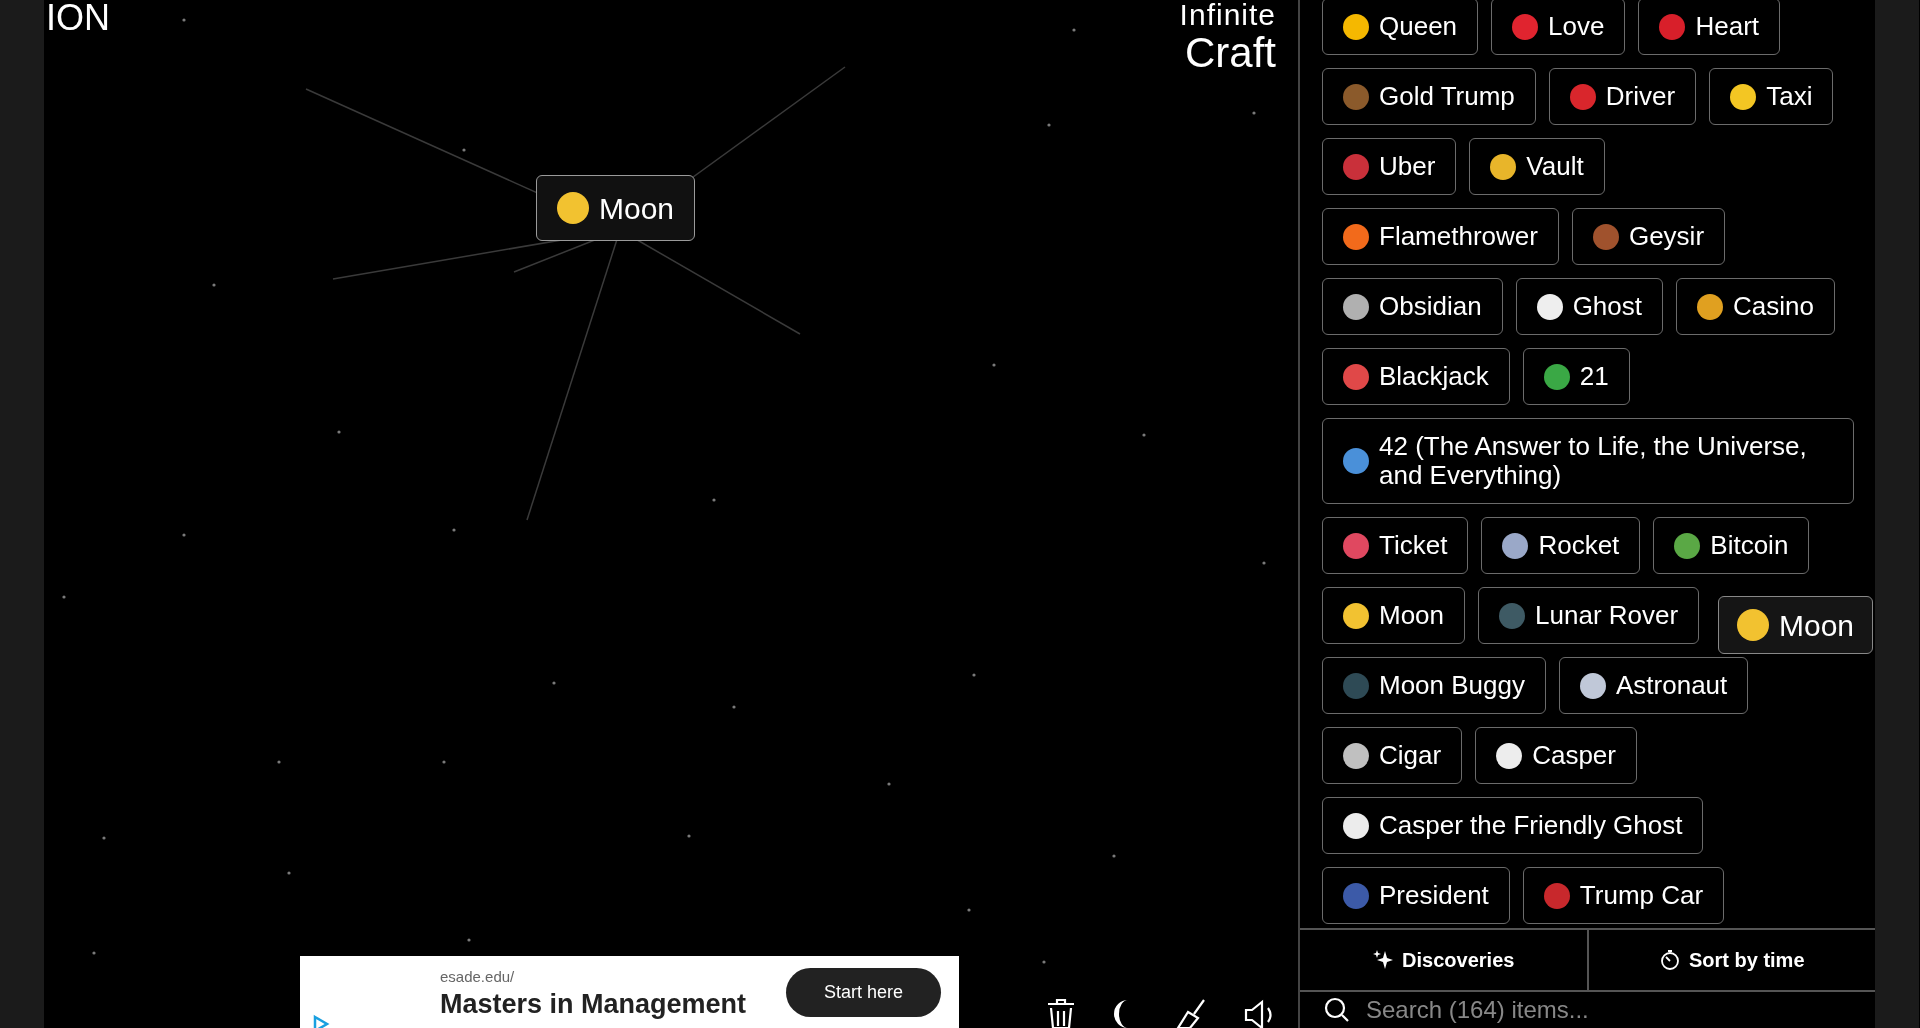 This screenshot has width=1920, height=1028. Describe the element at coordinates (1669, 960) in the screenshot. I see `stopwatch-icon` at that location.